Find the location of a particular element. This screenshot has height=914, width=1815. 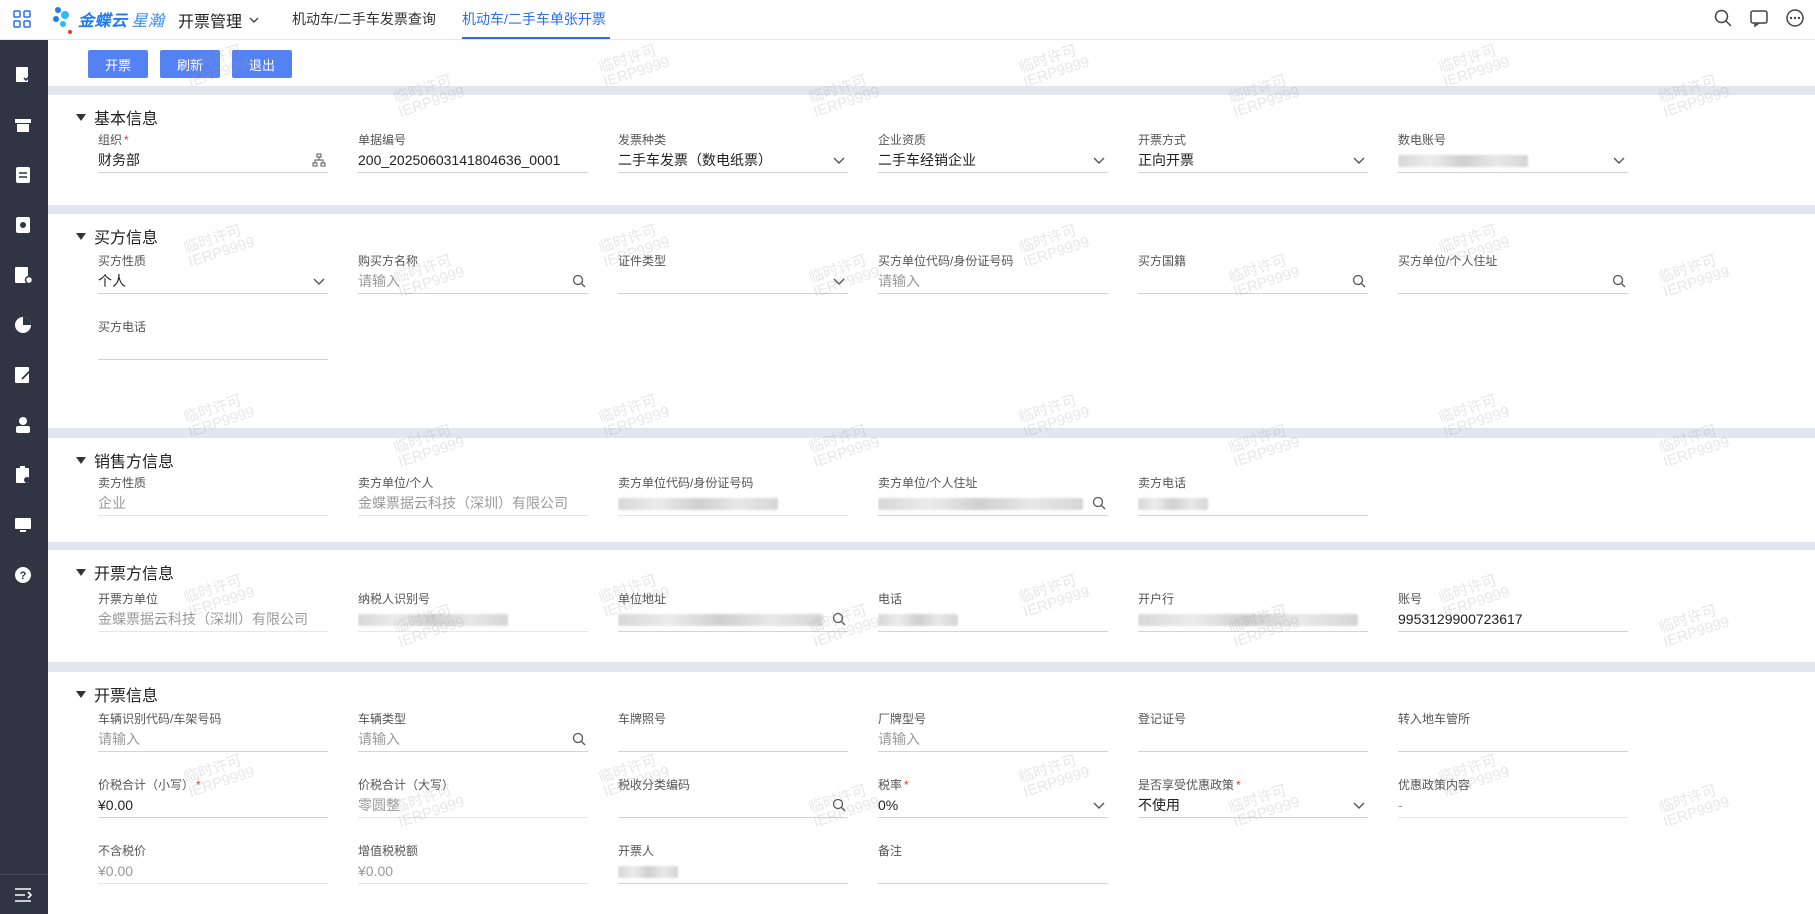

seller-address-field: 卖方单位/个人住址 is located at coordinates (993, 498).